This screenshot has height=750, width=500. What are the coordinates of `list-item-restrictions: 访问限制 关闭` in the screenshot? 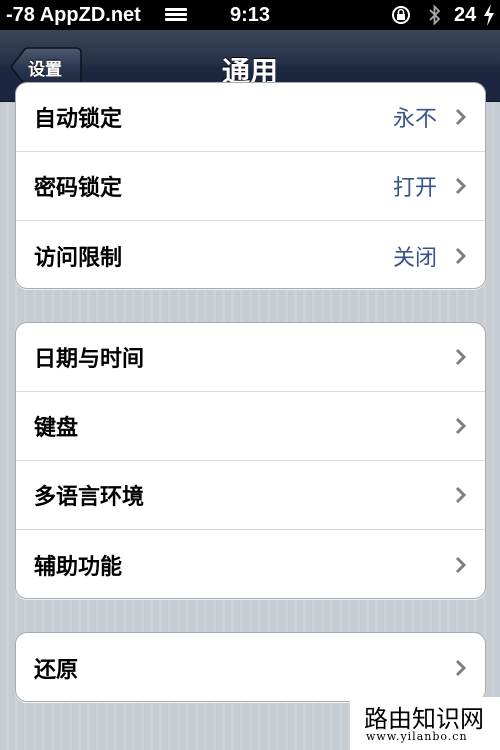 It's located at (250, 254).